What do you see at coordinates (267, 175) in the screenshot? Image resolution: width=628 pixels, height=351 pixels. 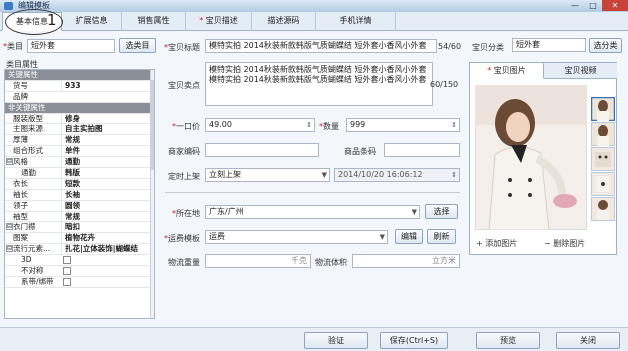 I see `schedule-select: 立刻上架 ▼` at bounding box center [267, 175].